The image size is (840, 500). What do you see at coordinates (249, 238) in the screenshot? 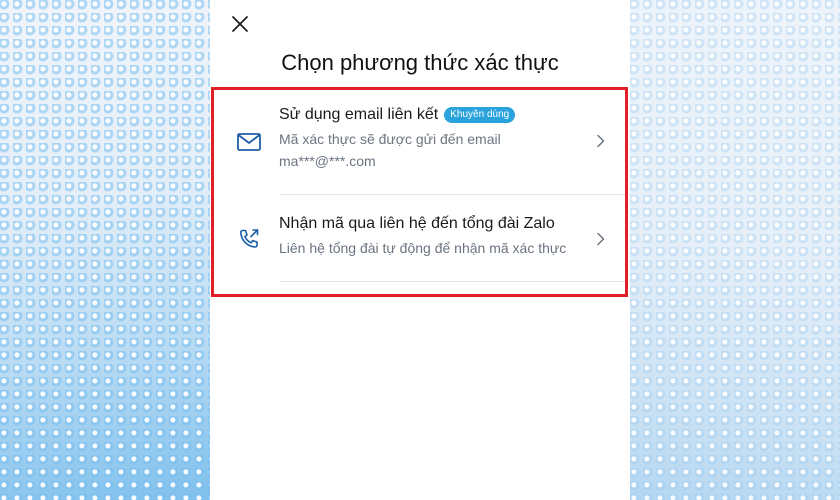
I see `phone-call-icon` at bounding box center [249, 238].